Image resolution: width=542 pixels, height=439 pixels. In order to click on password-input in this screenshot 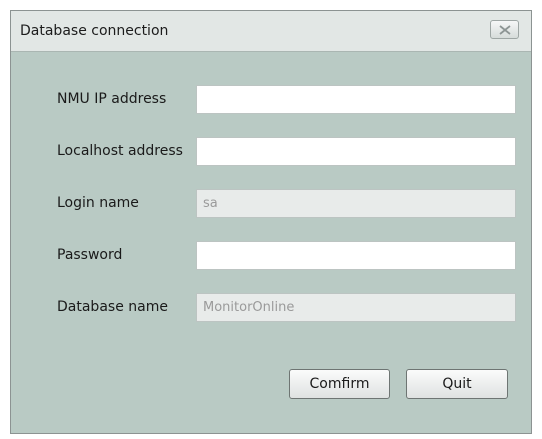, I will do `click(356, 255)`.